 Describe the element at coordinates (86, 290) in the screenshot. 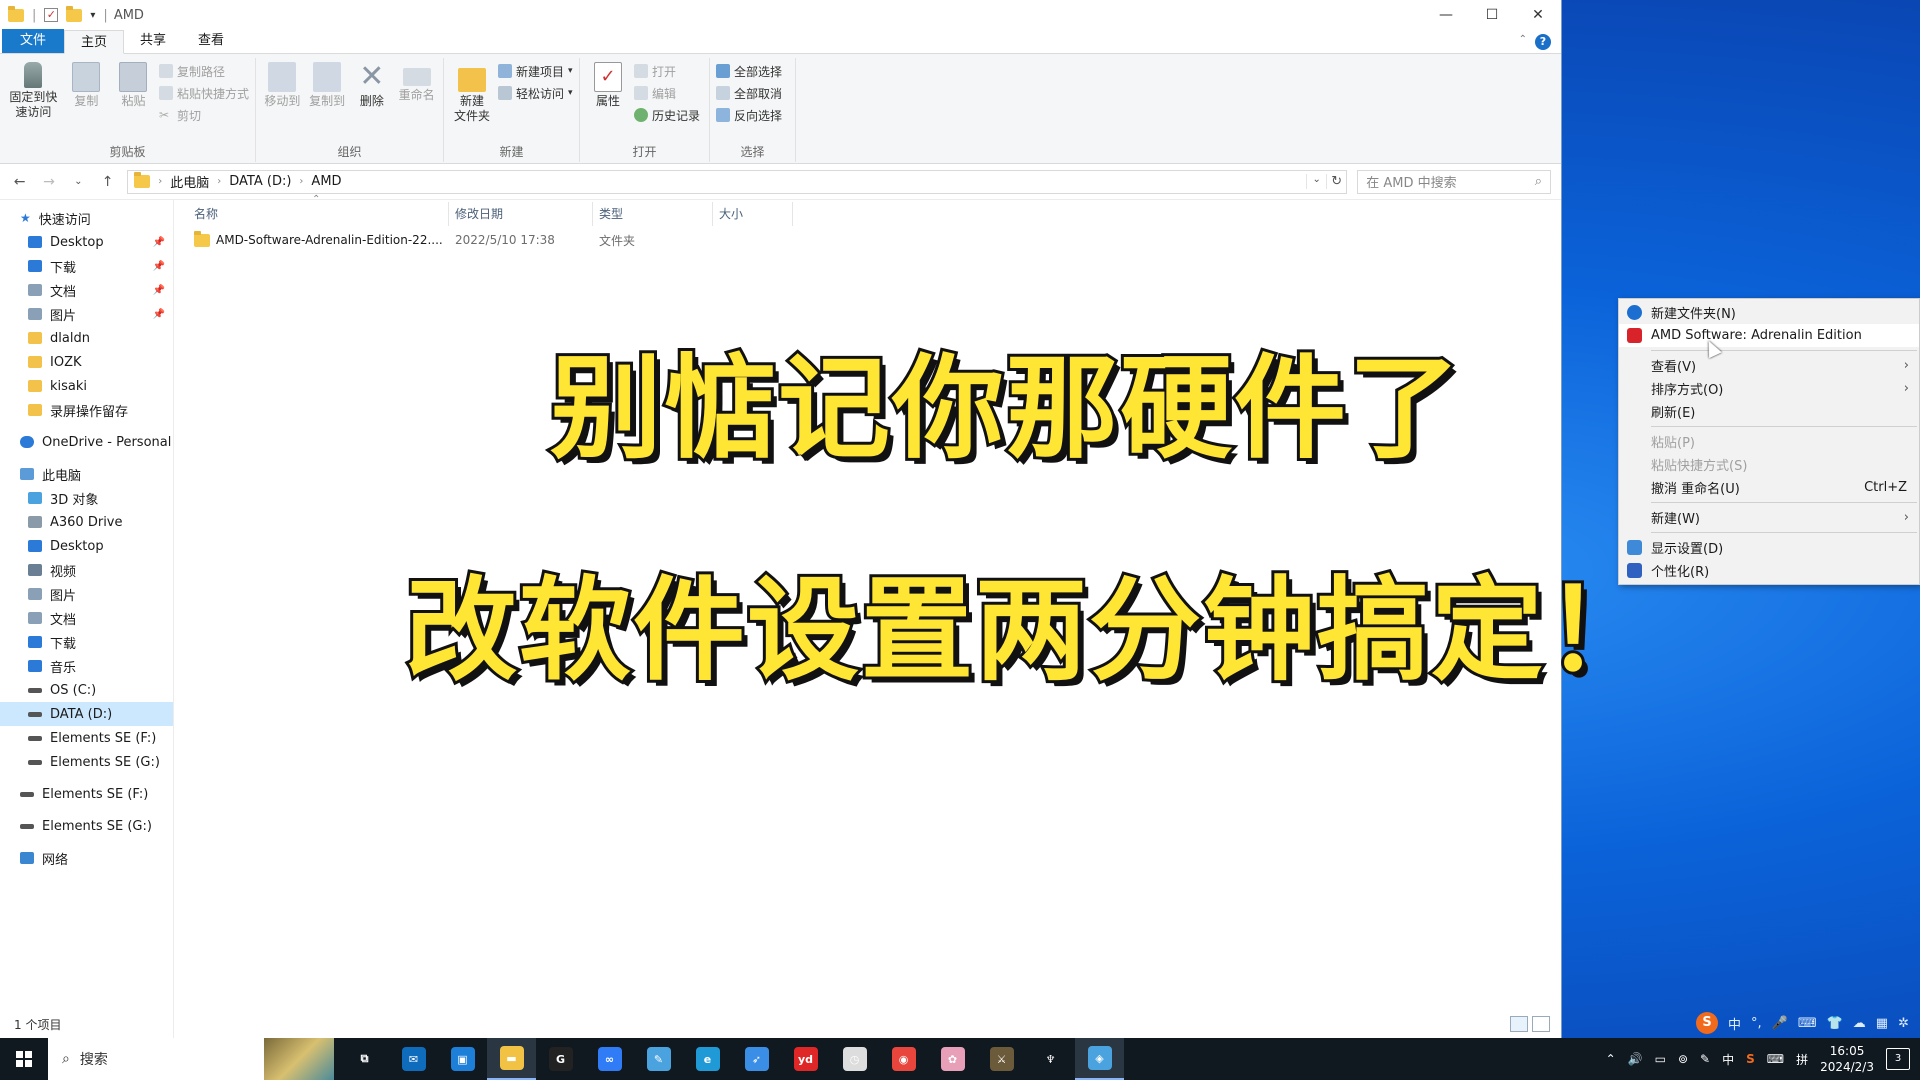

I see `nav-quick-item: 文档 📌` at that location.